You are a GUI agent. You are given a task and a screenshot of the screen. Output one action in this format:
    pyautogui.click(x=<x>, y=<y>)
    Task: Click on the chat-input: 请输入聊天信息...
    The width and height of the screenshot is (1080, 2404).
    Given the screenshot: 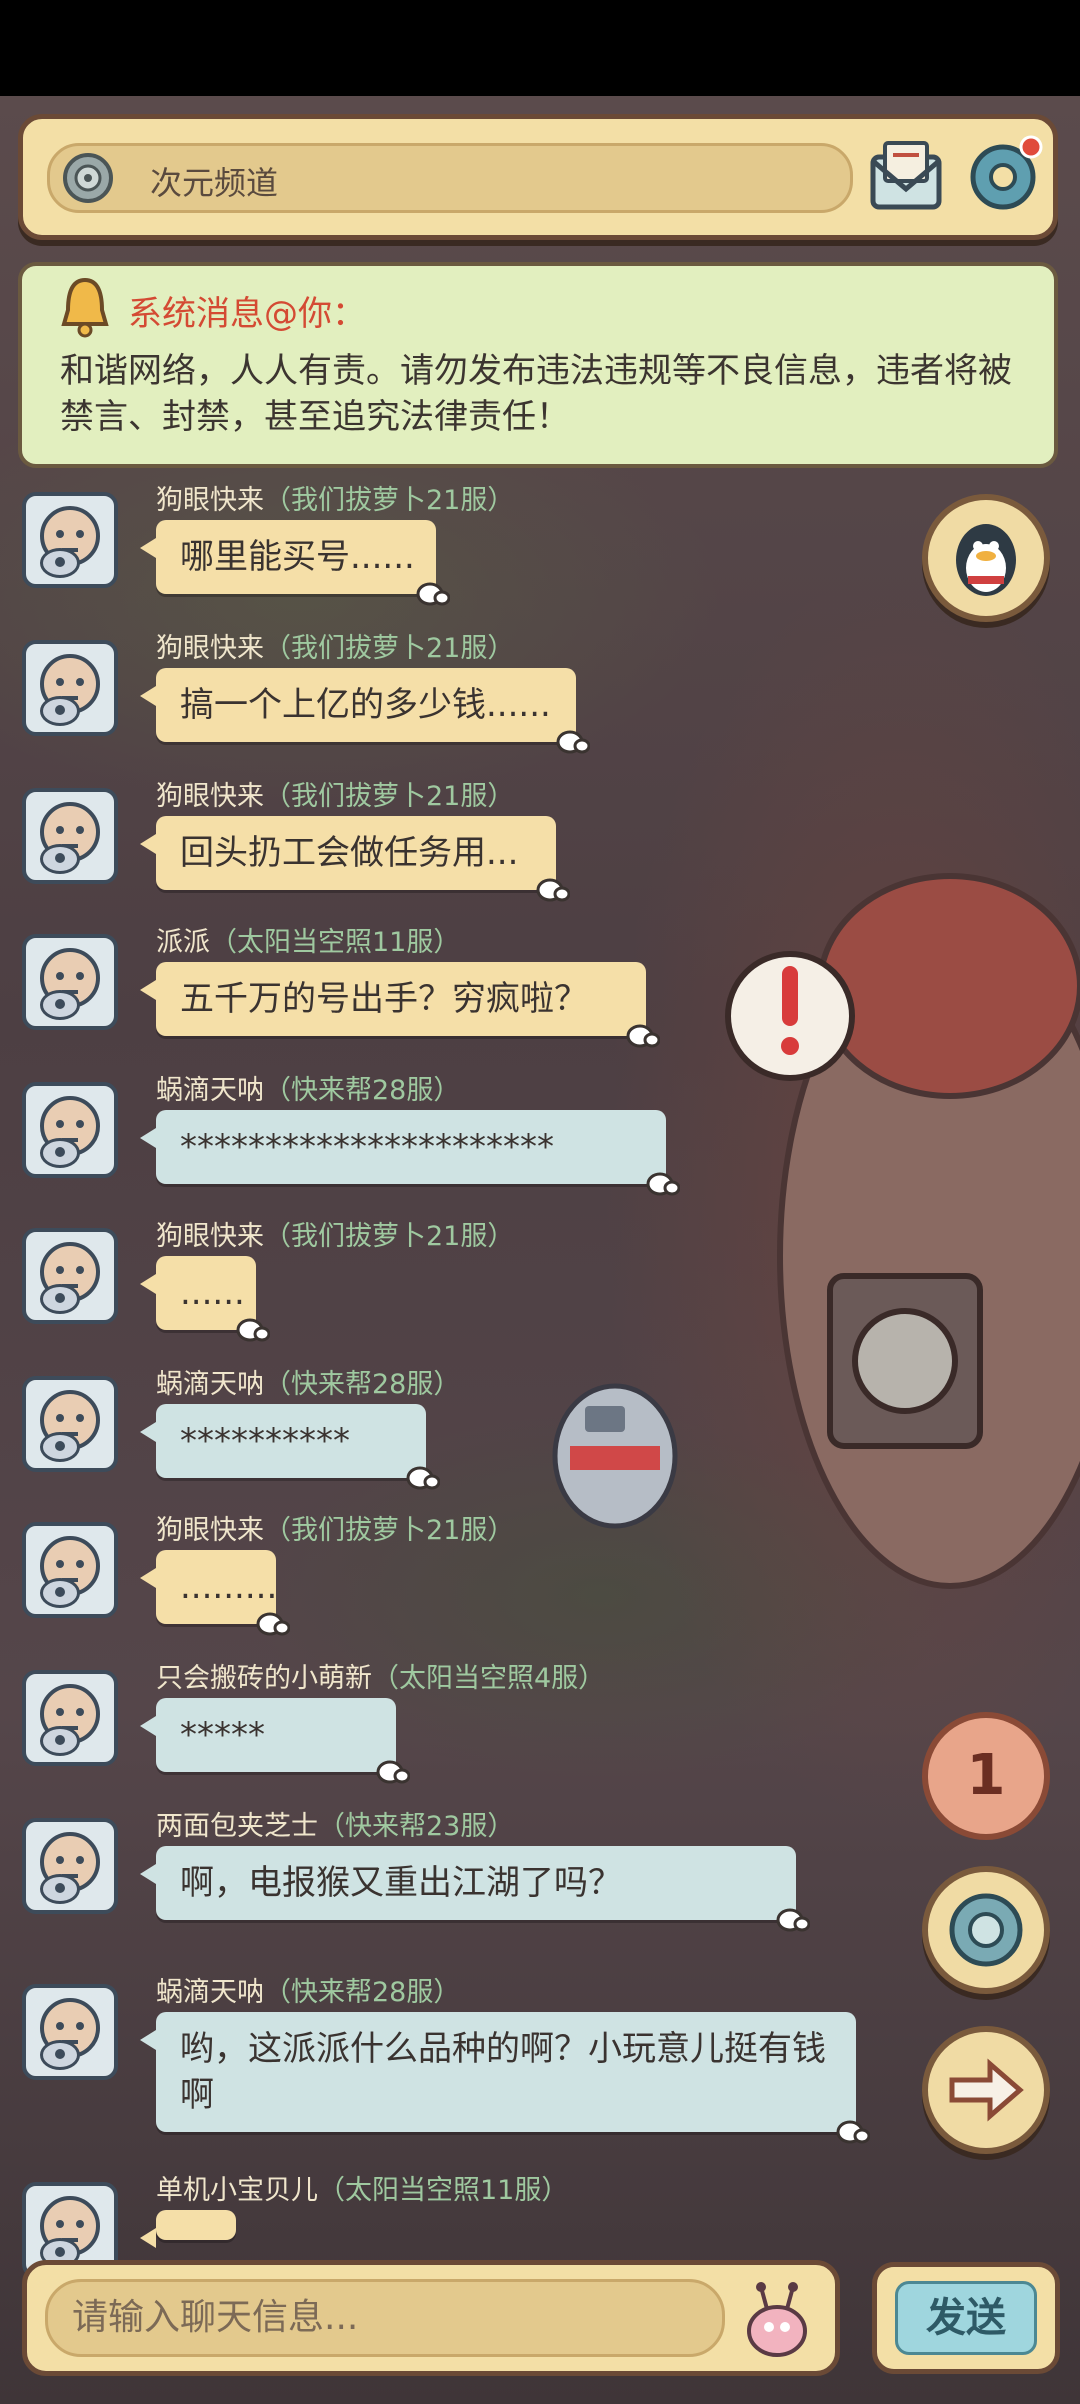 What is the action you would take?
    pyautogui.click(x=385, y=2318)
    